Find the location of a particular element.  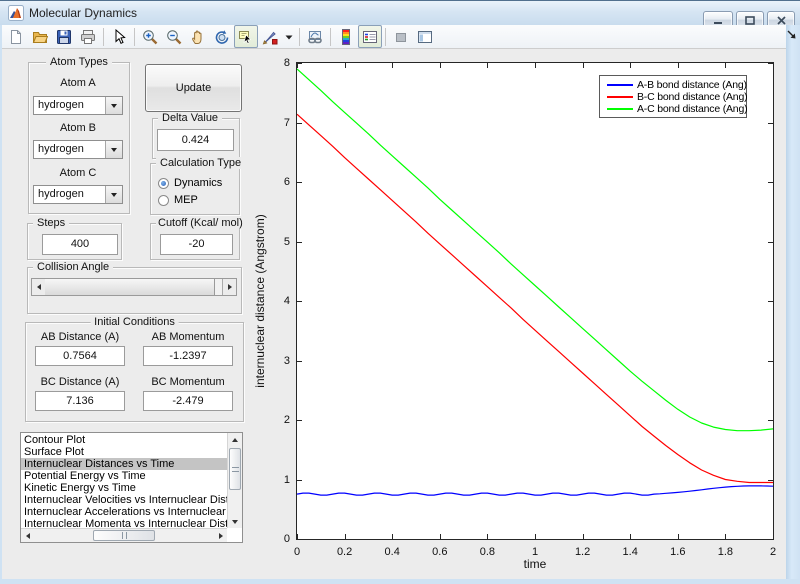

brush-button is located at coordinates (270, 36).